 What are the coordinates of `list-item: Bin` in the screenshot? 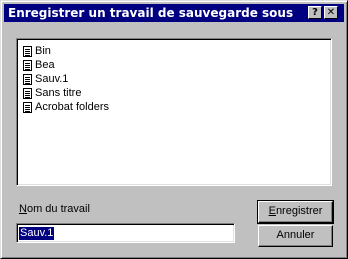 It's located at (37, 51).